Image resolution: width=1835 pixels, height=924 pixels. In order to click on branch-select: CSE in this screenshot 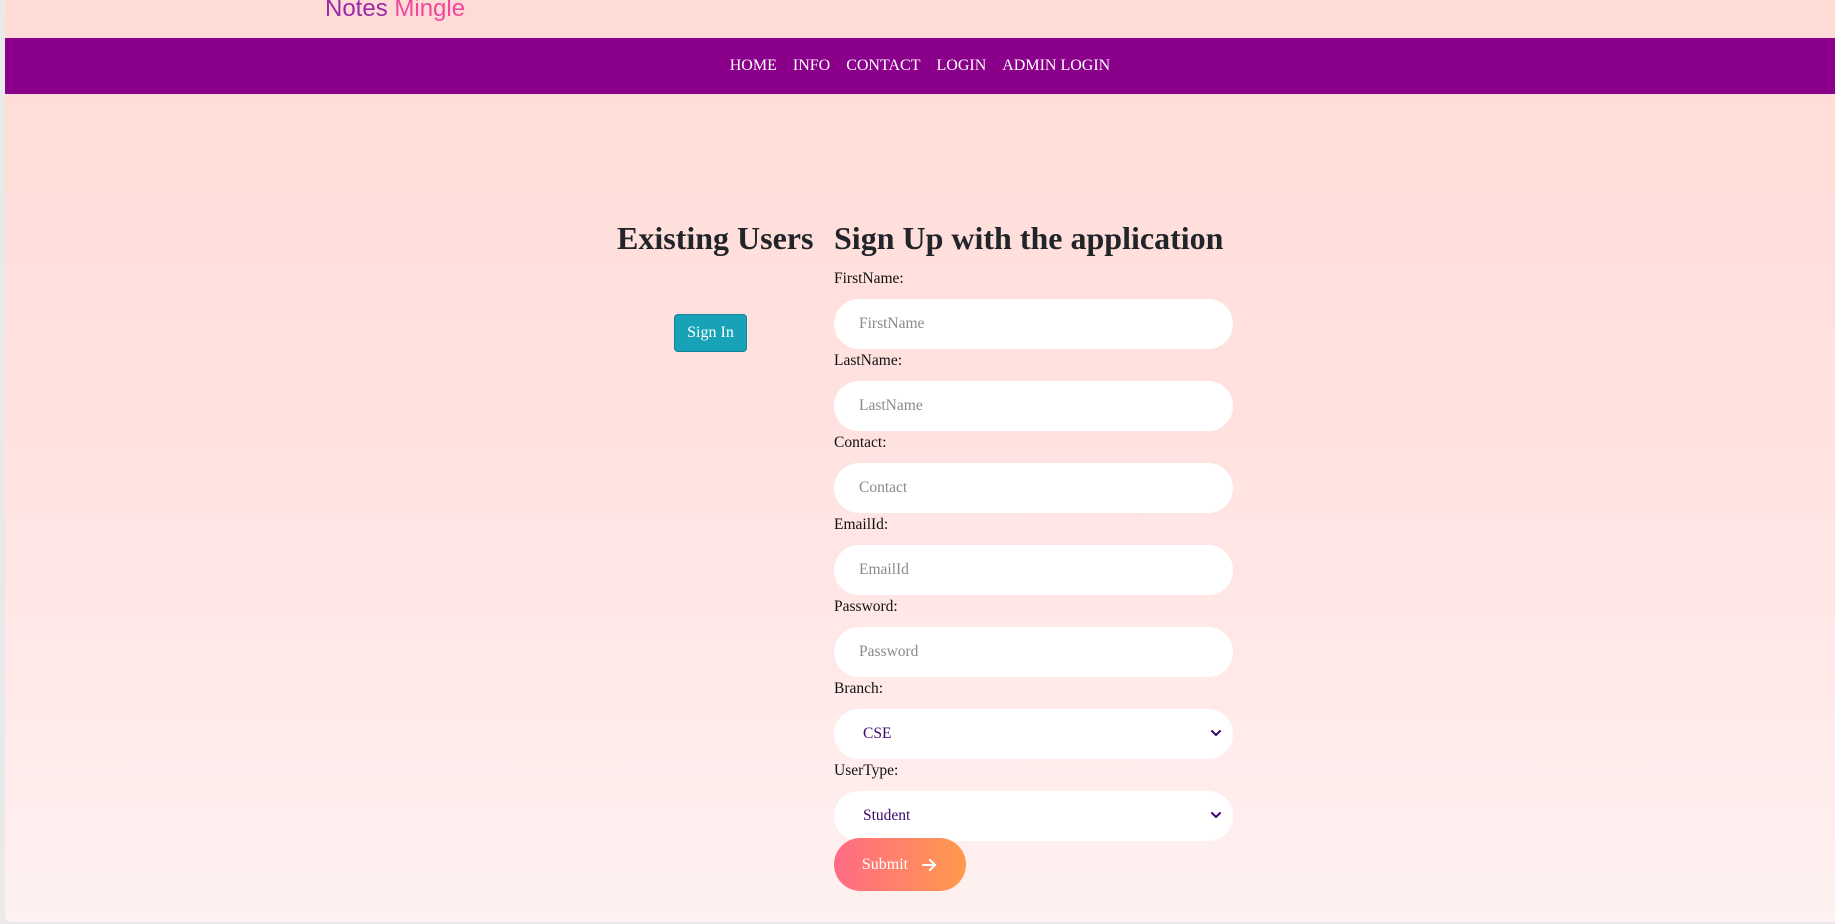, I will do `click(1033, 734)`.